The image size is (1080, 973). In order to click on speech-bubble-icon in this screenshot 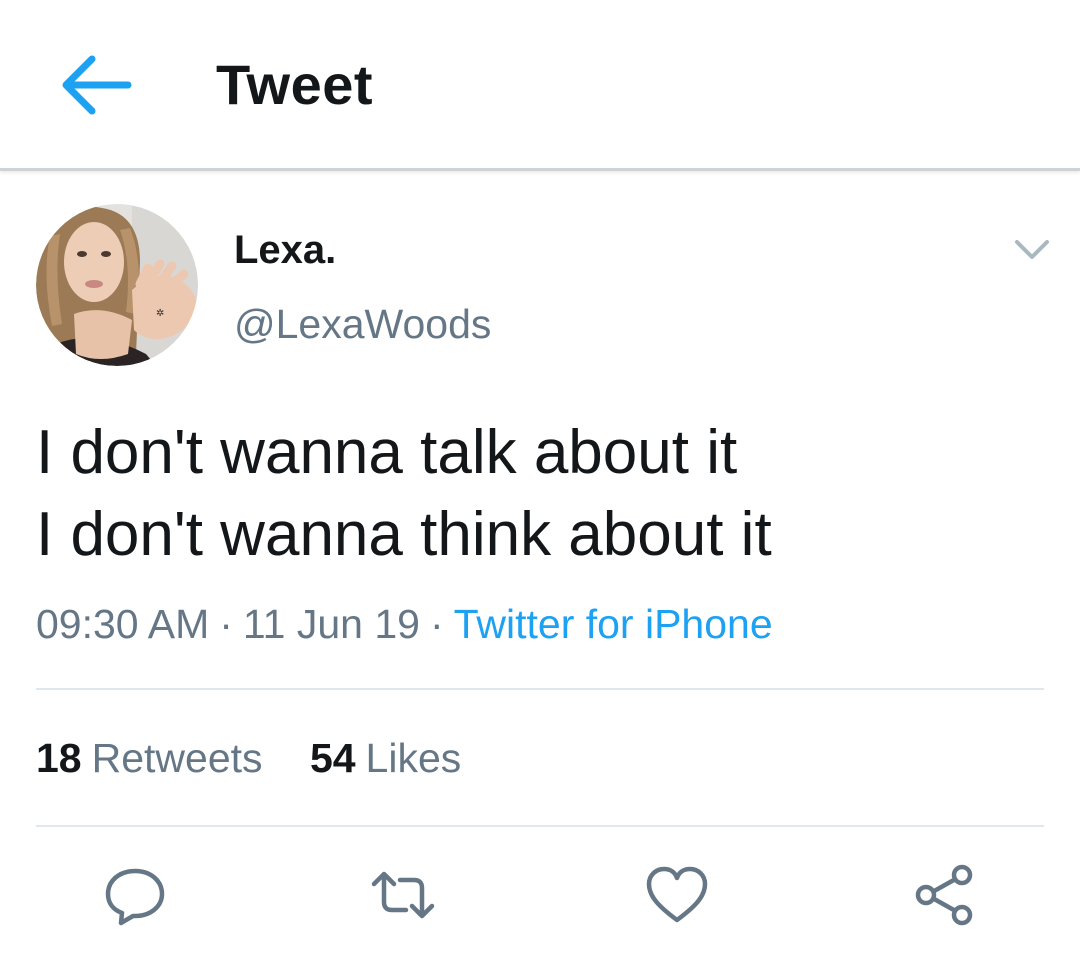, I will do `click(135, 897)`.